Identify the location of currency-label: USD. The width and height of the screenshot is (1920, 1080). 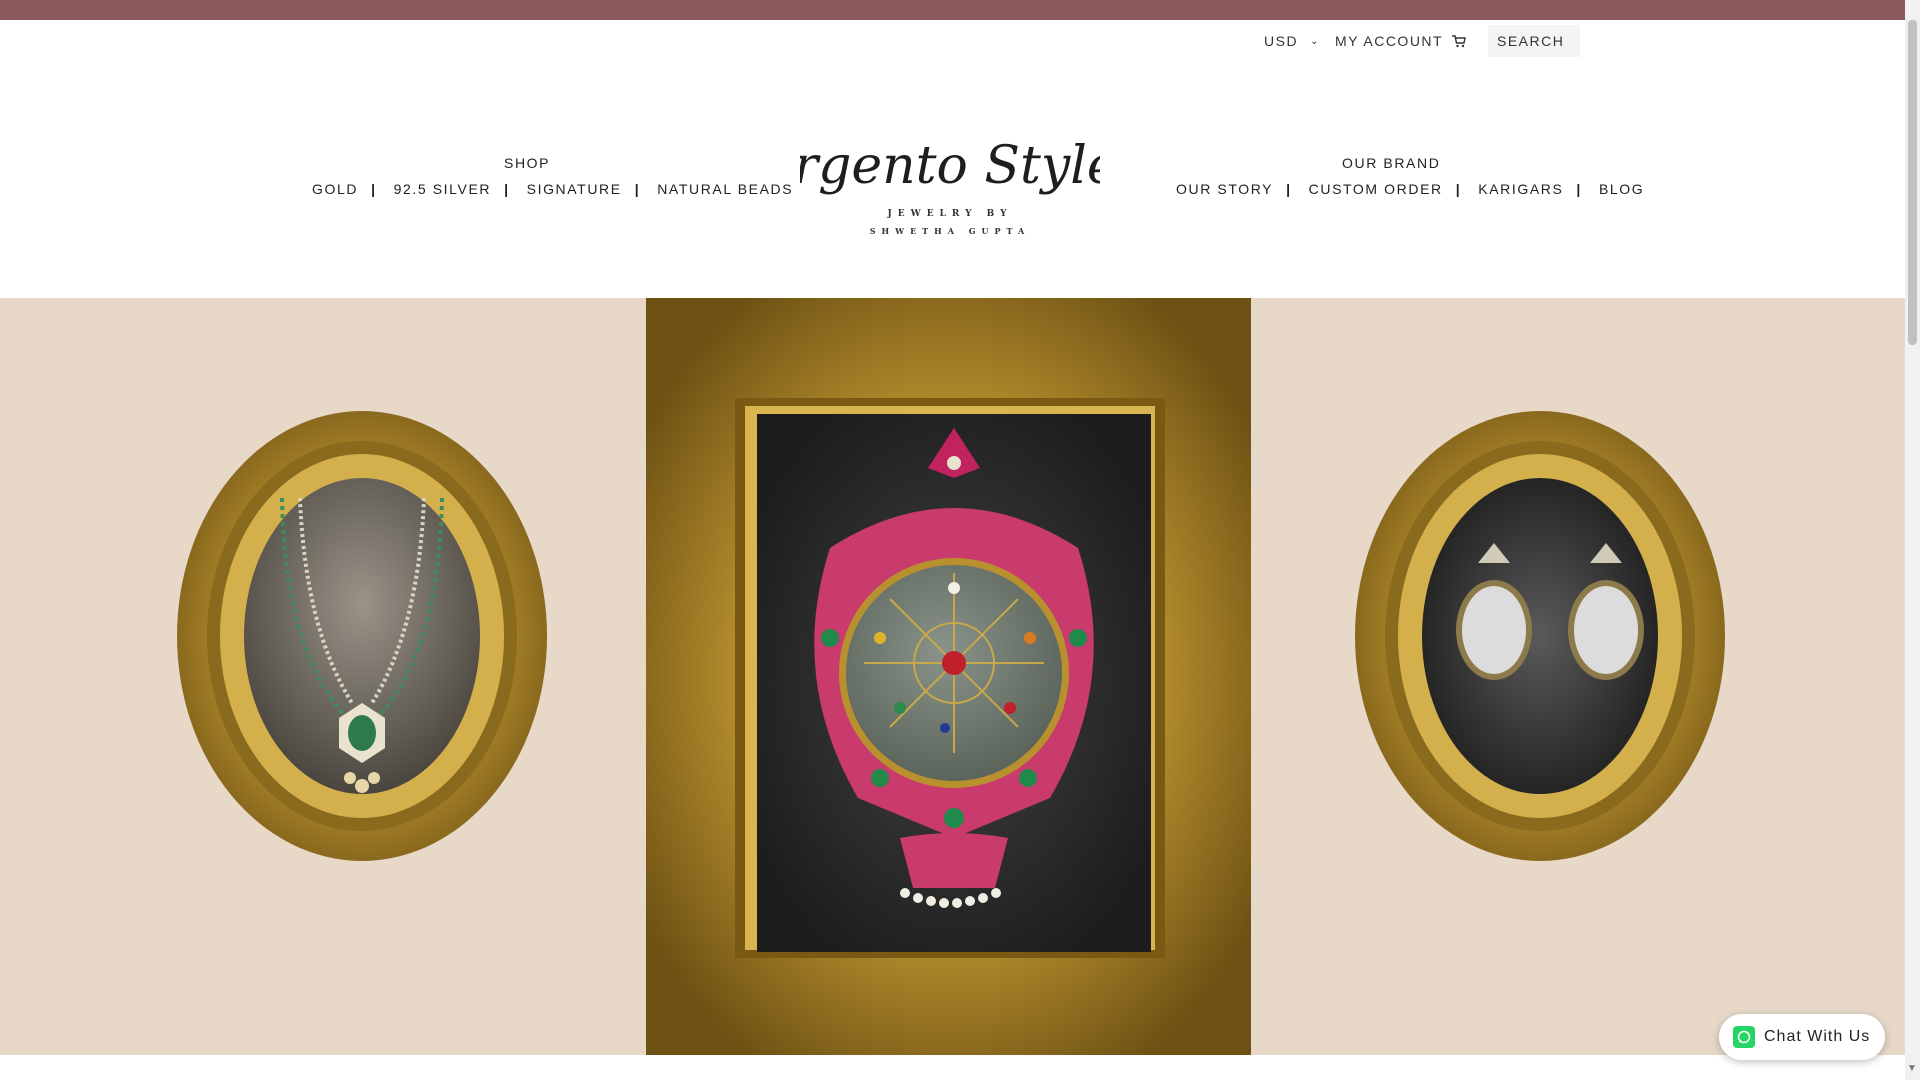
(1281, 41).